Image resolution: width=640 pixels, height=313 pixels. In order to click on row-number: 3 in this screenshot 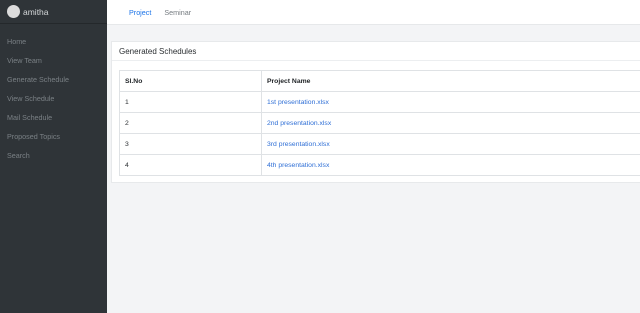, I will do `click(190, 144)`.